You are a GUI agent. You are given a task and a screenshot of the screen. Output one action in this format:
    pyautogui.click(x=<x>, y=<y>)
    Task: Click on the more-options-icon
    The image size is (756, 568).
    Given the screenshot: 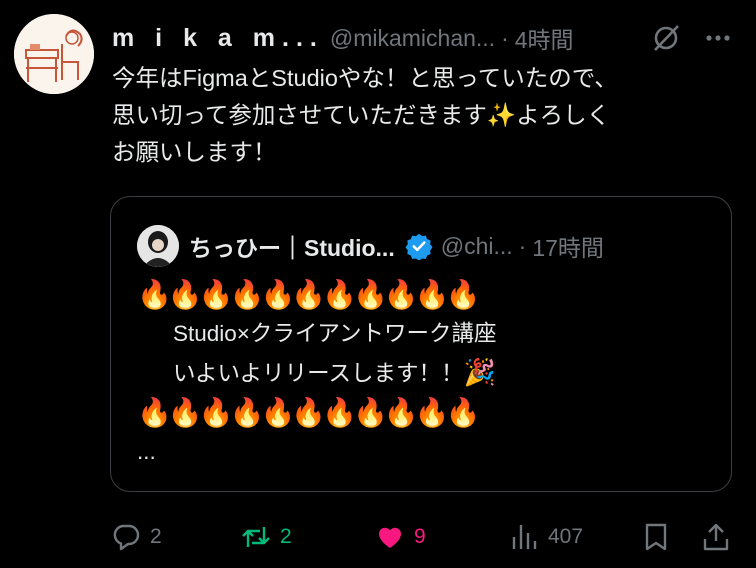 What is the action you would take?
    pyautogui.click(x=718, y=38)
    